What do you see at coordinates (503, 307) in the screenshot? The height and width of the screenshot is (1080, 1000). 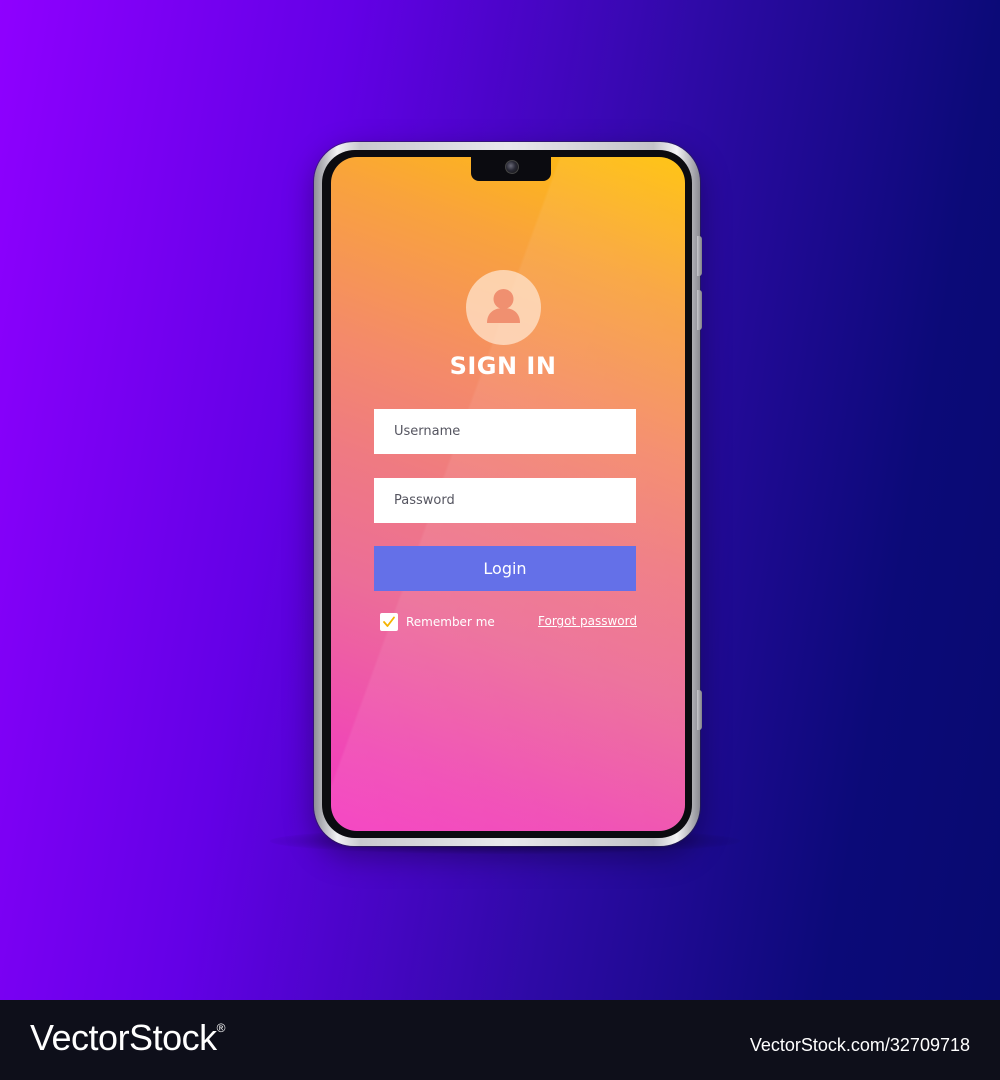 I see `user-avatar-icon` at bounding box center [503, 307].